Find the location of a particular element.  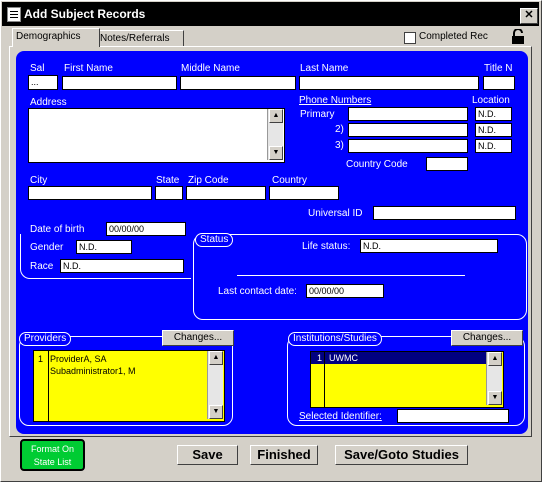

window-title: Add Subject Records is located at coordinates (85, 14).